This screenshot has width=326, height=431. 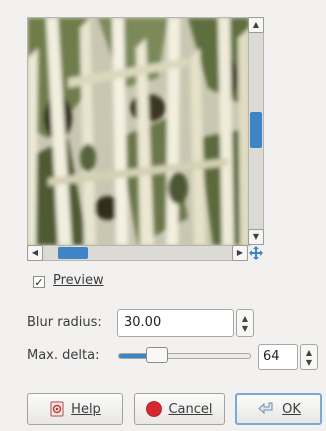 What do you see at coordinates (256, 130) in the screenshot?
I see `vertical-scroll-thumb` at bounding box center [256, 130].